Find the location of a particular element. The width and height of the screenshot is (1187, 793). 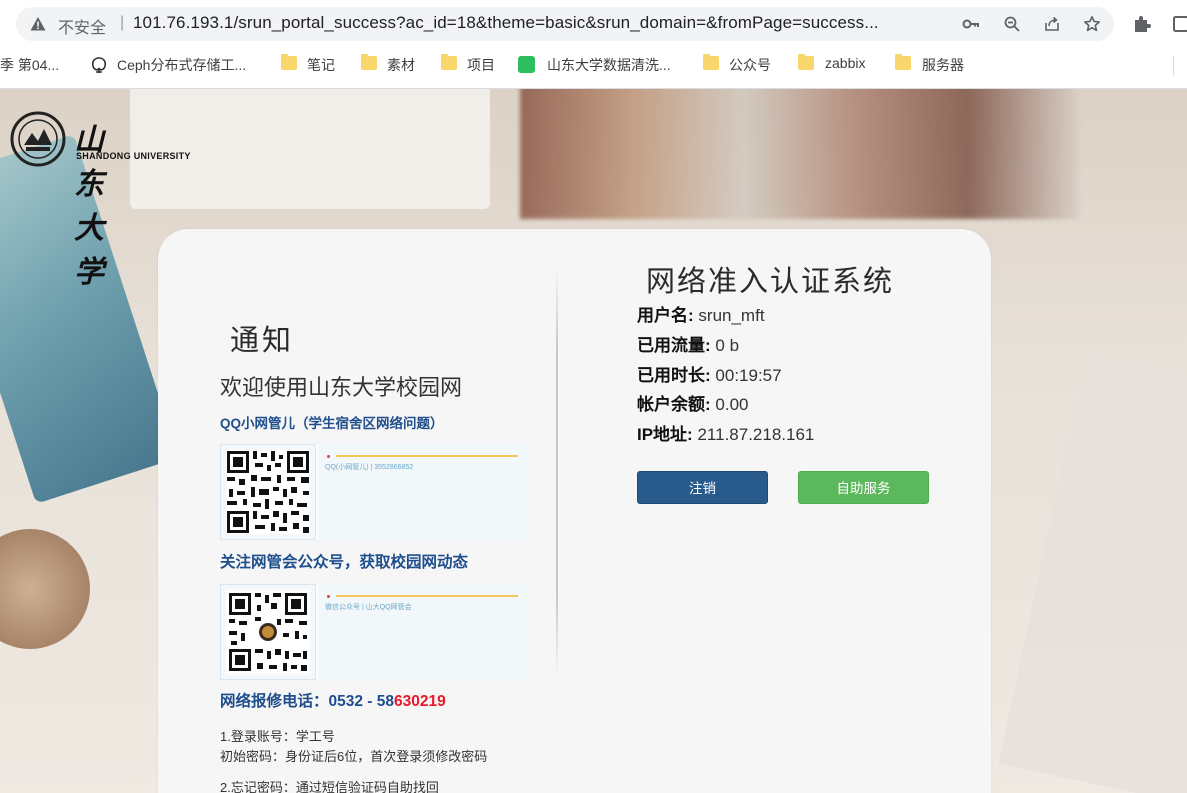

star-icon is located at coordinates (1092, 24).